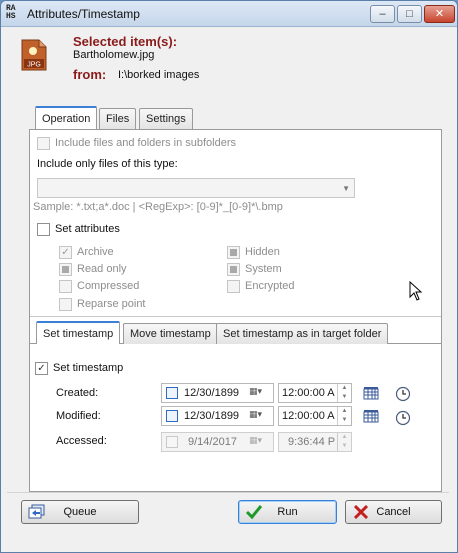 The height and width of the screenshot is (553, 458). I want to click on queue-button: Queue, so click(80, 512).